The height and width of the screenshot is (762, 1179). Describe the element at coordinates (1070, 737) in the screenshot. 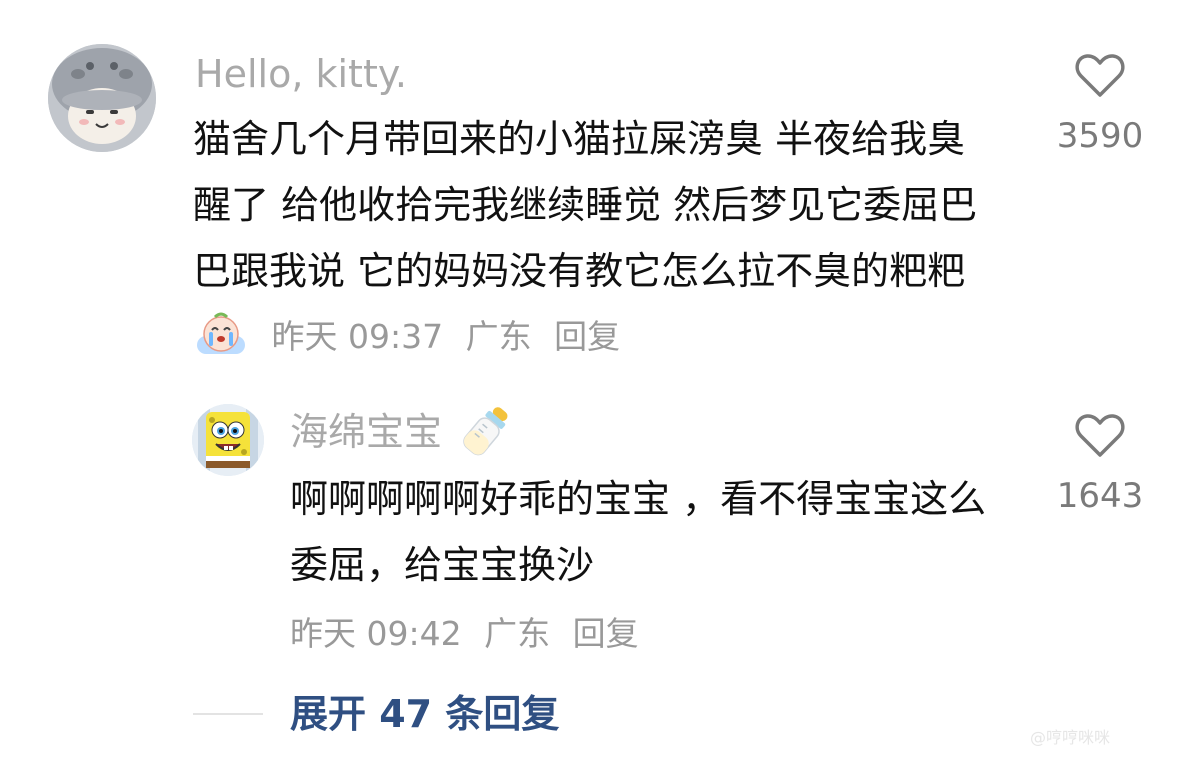

I see `watermark: @哼哼咪咪` at that location.